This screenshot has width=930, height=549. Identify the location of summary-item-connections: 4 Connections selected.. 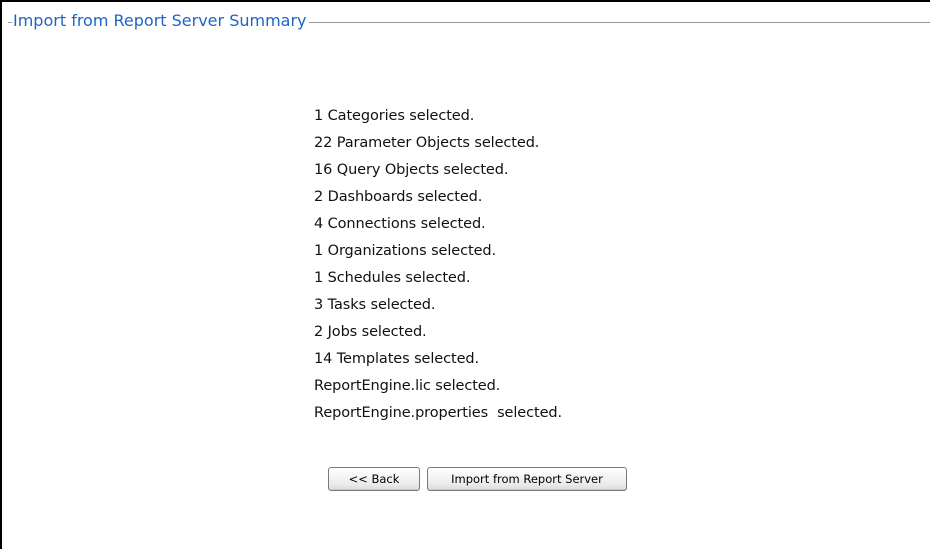
(400, 224).